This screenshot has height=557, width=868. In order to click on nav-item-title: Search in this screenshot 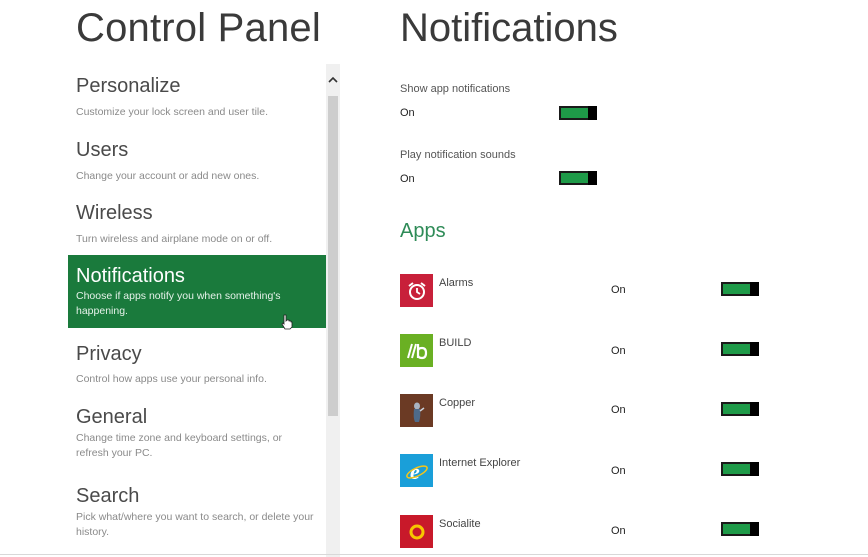, I will do `click(108, 496)`.